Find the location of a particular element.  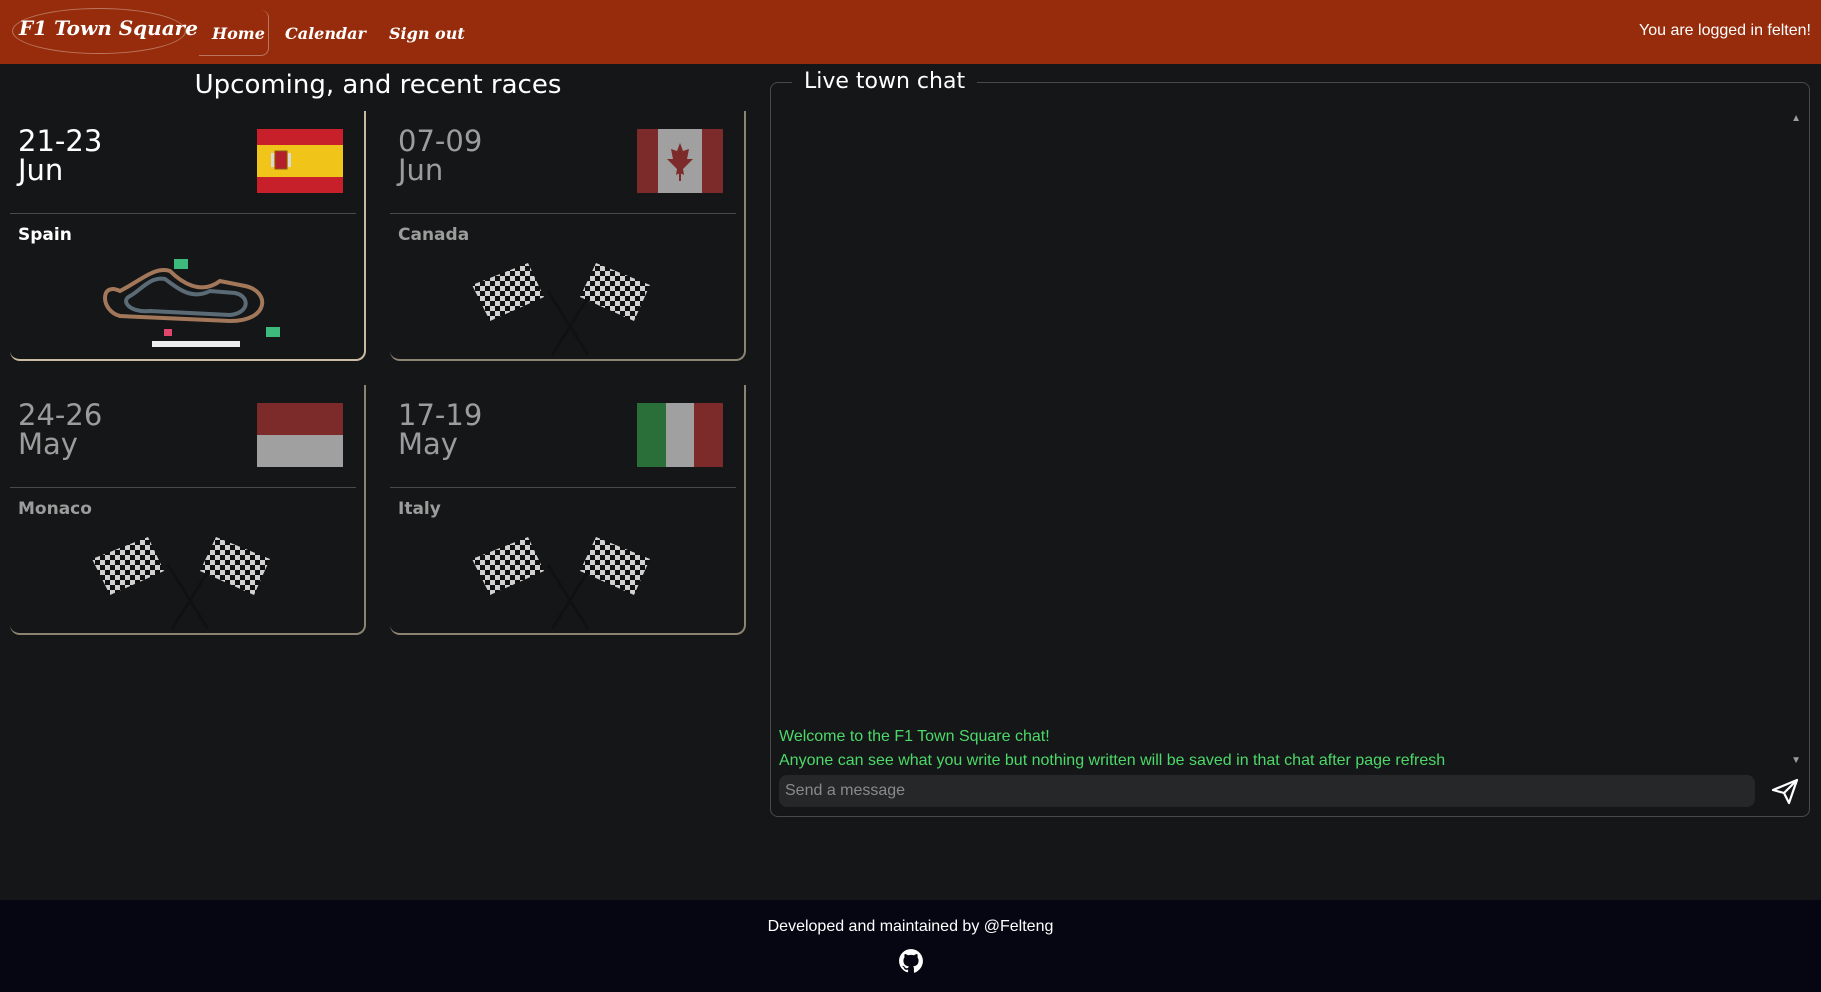

chat-message-input is located at coordinates (1267, 791).